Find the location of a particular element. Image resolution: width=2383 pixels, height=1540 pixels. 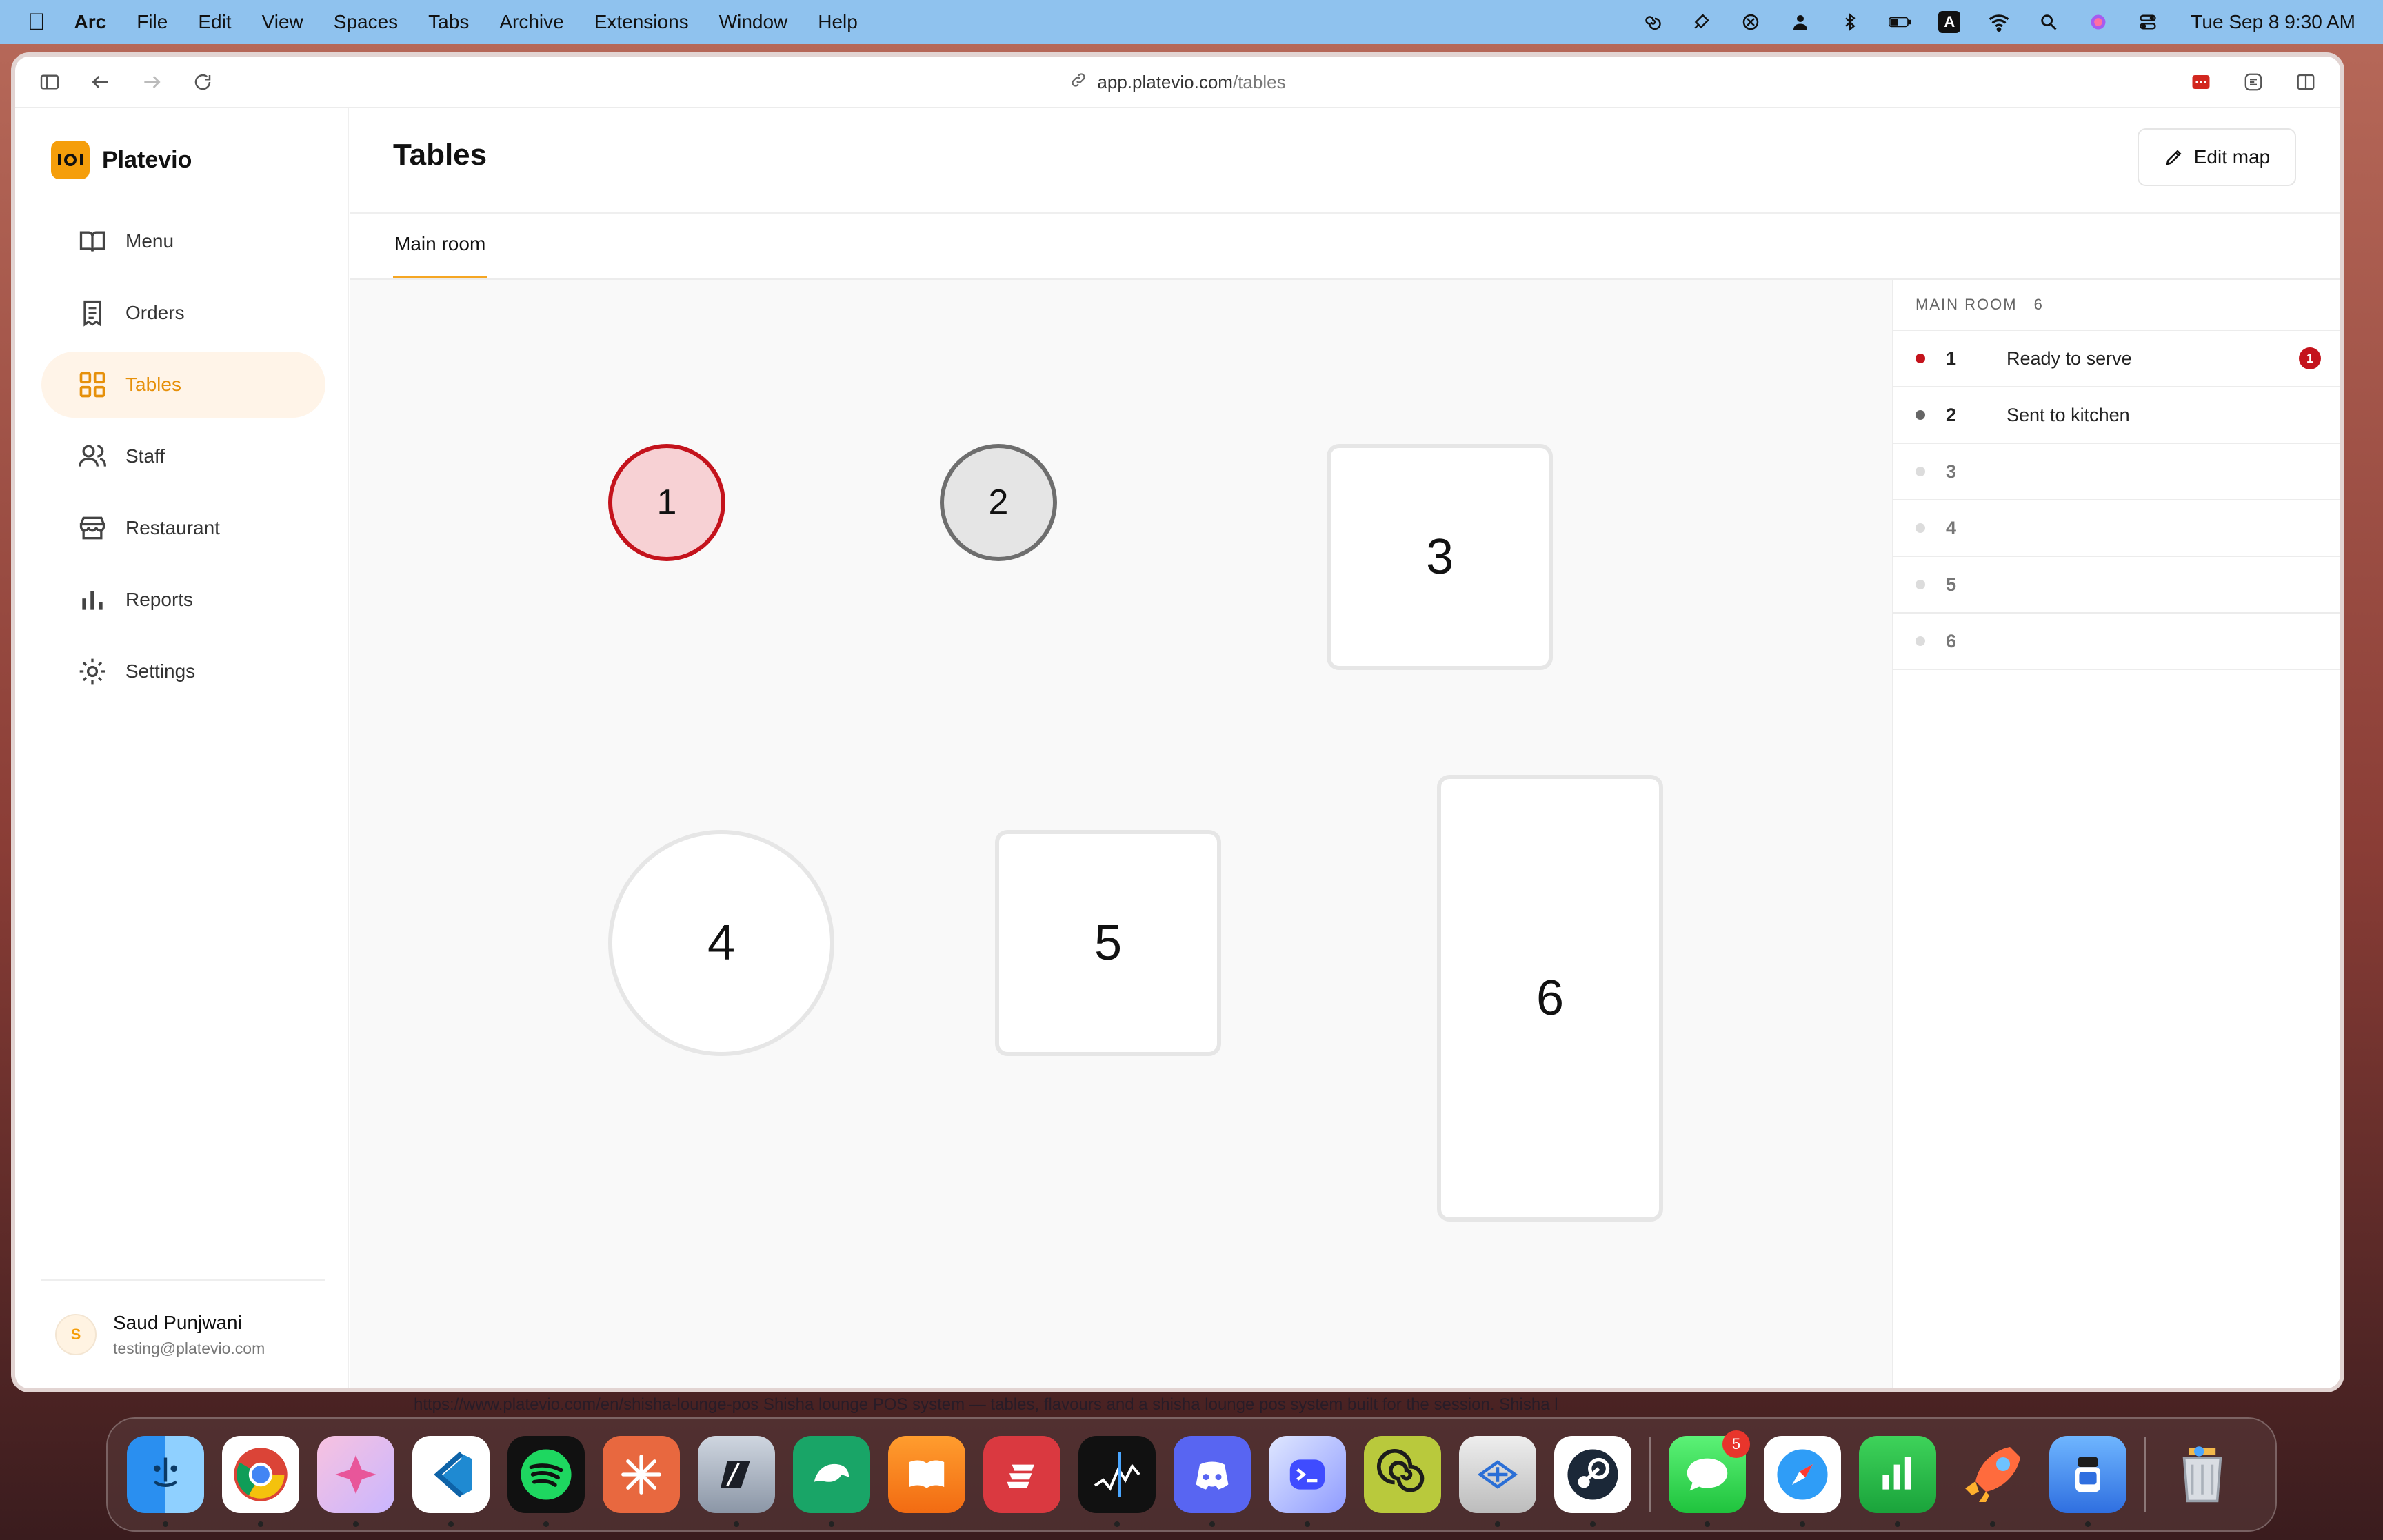

forward-arrow-icon is located at coordinates (151, 82).